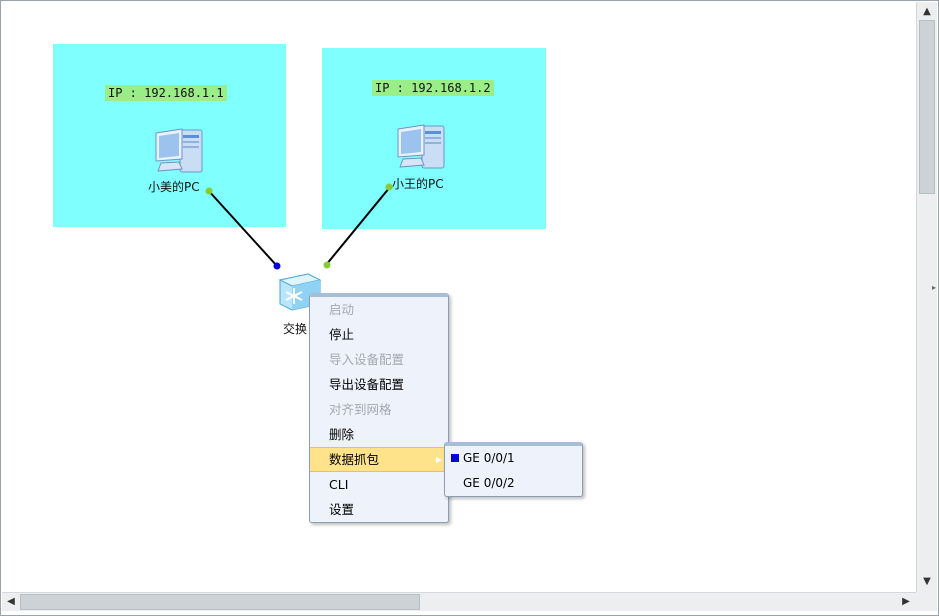 Image resolution: width=939 pixels, height=616 pixels. What do you see at coordinates (342, 334) in the screenshot?
I see `menu-item-stop-label: 停止` at bounding box center [342, 334].